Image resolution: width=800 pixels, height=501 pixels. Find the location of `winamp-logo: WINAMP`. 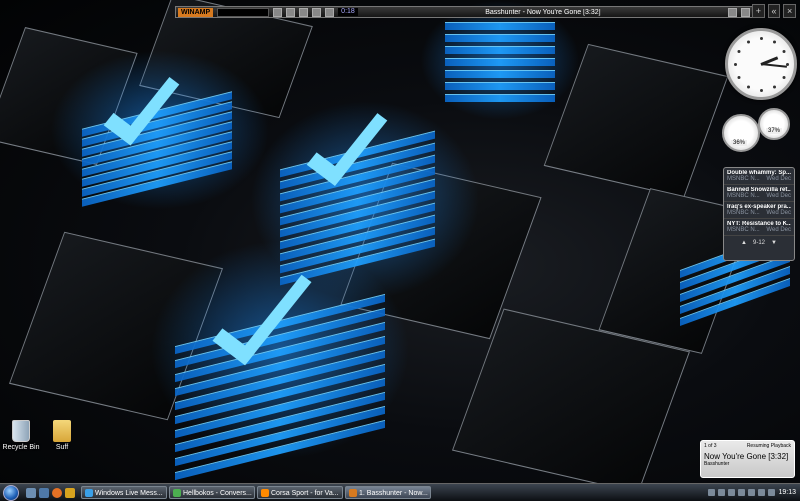

winamp-logo: WINAMP is located at coordinates (196, 12).